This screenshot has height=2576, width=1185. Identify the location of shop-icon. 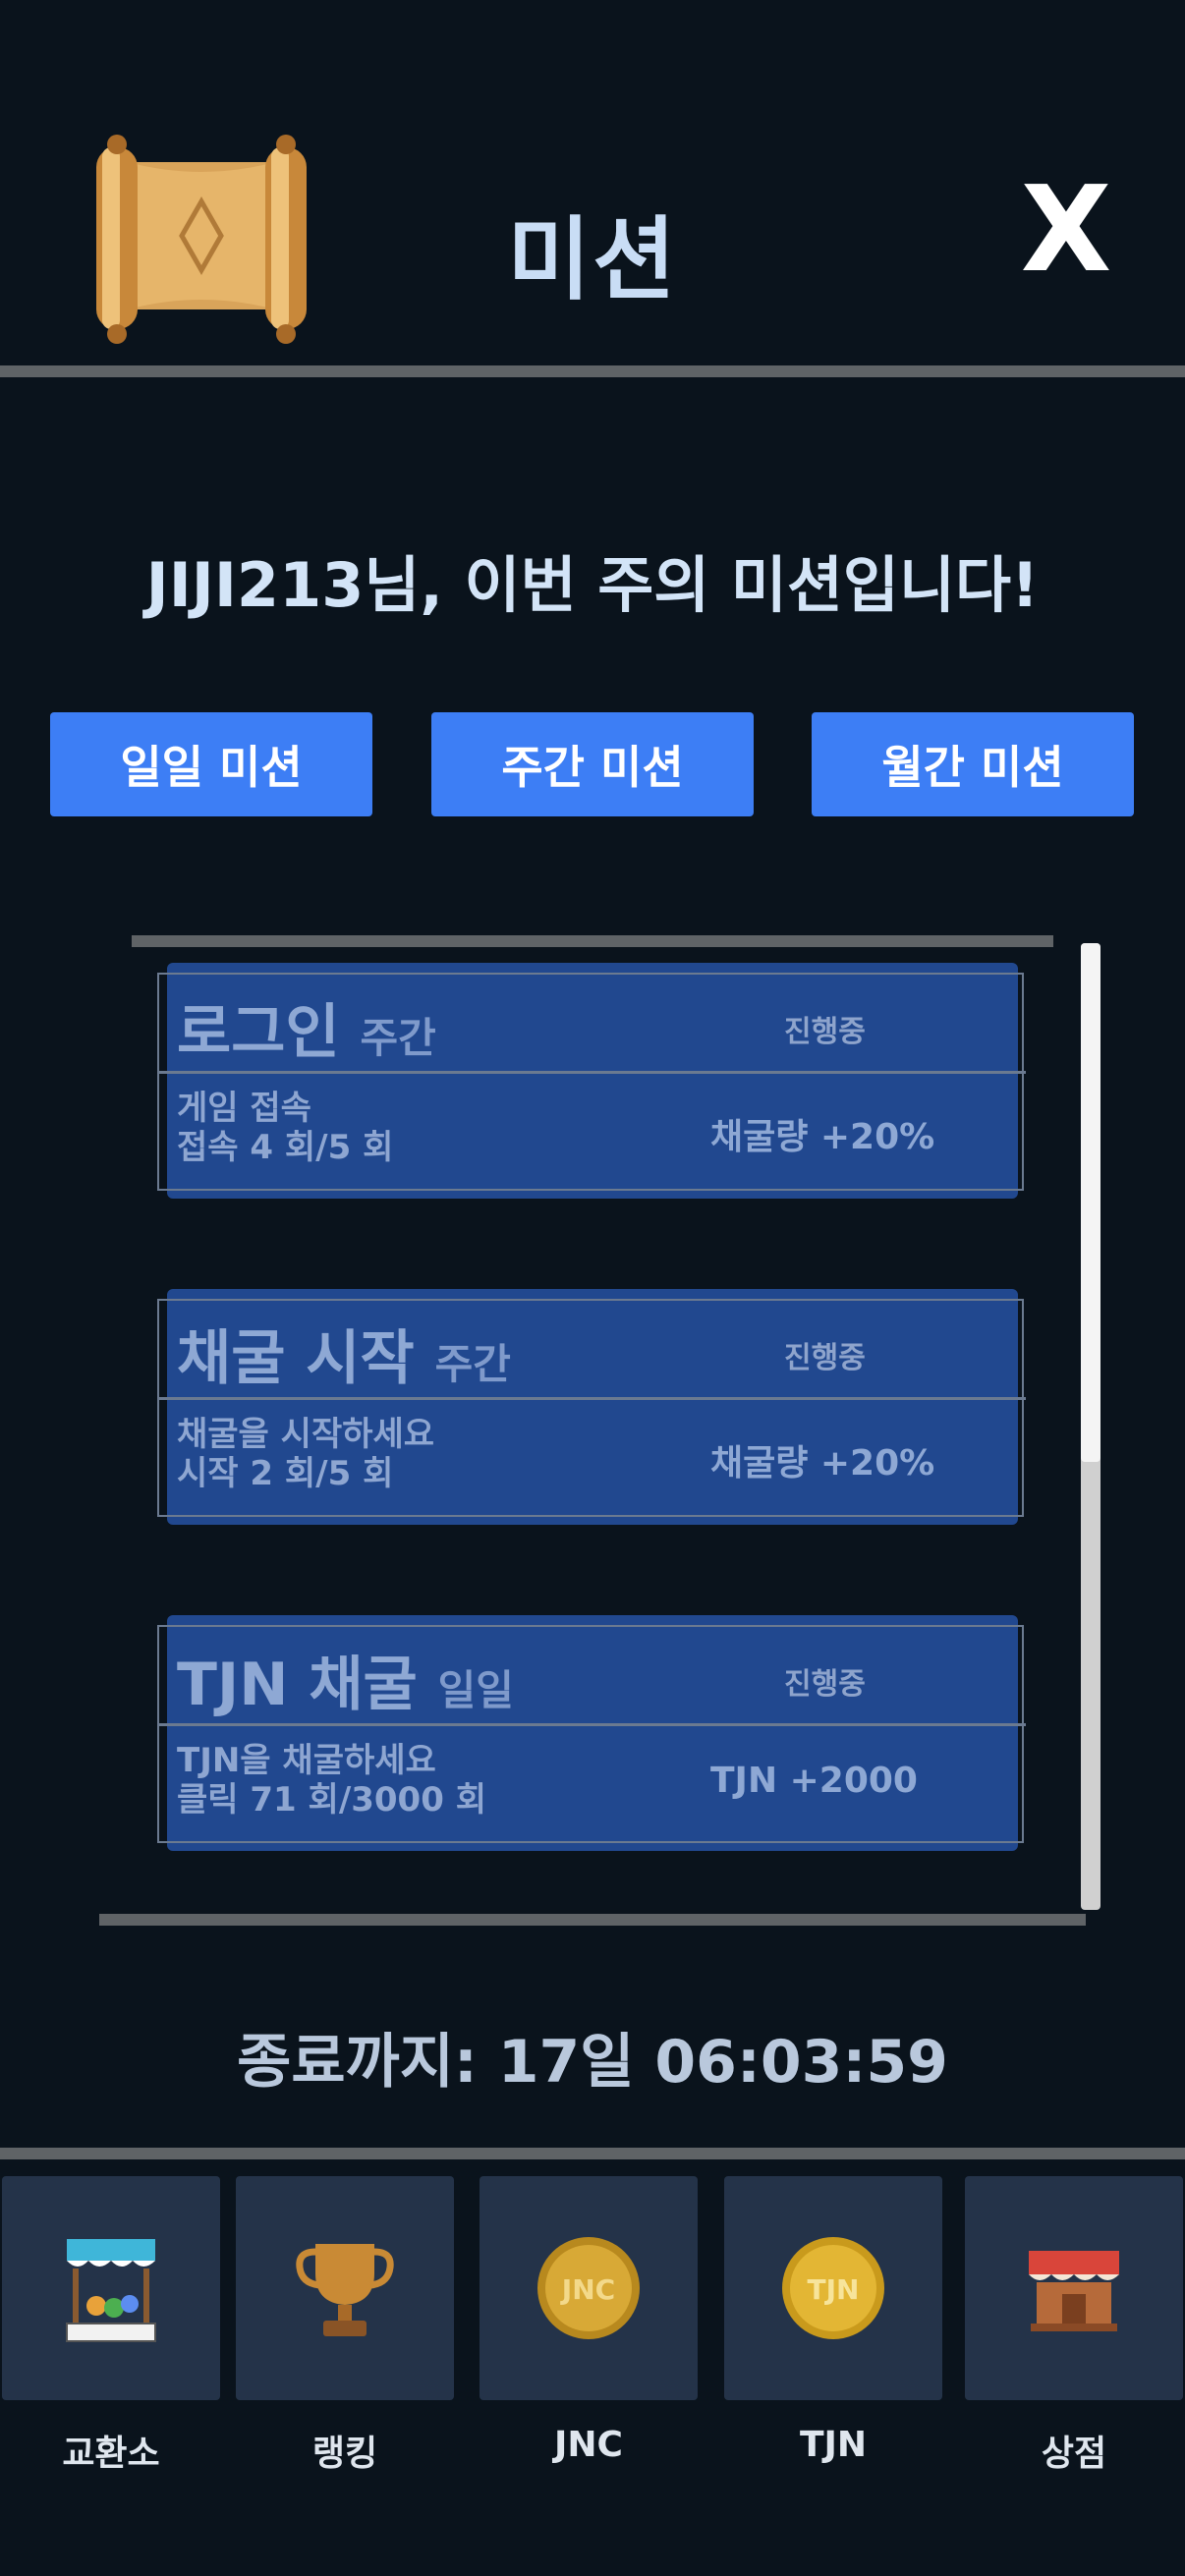
(1074, 2291).